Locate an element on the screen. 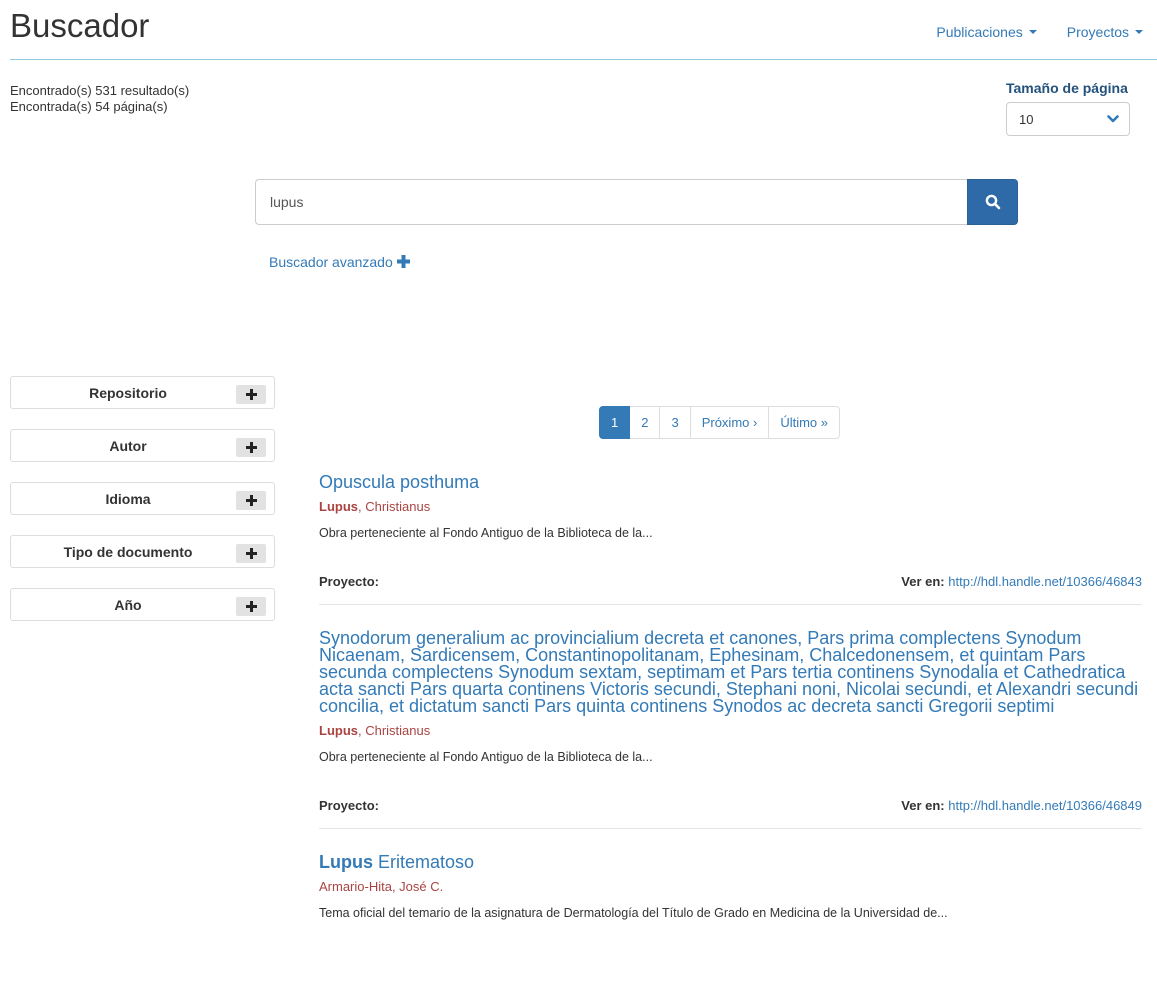 This screenshot has width=1157, height=1002. handle-link: http://hdl.handle.net/10366/46849 is located at coordinates (1045, 805).